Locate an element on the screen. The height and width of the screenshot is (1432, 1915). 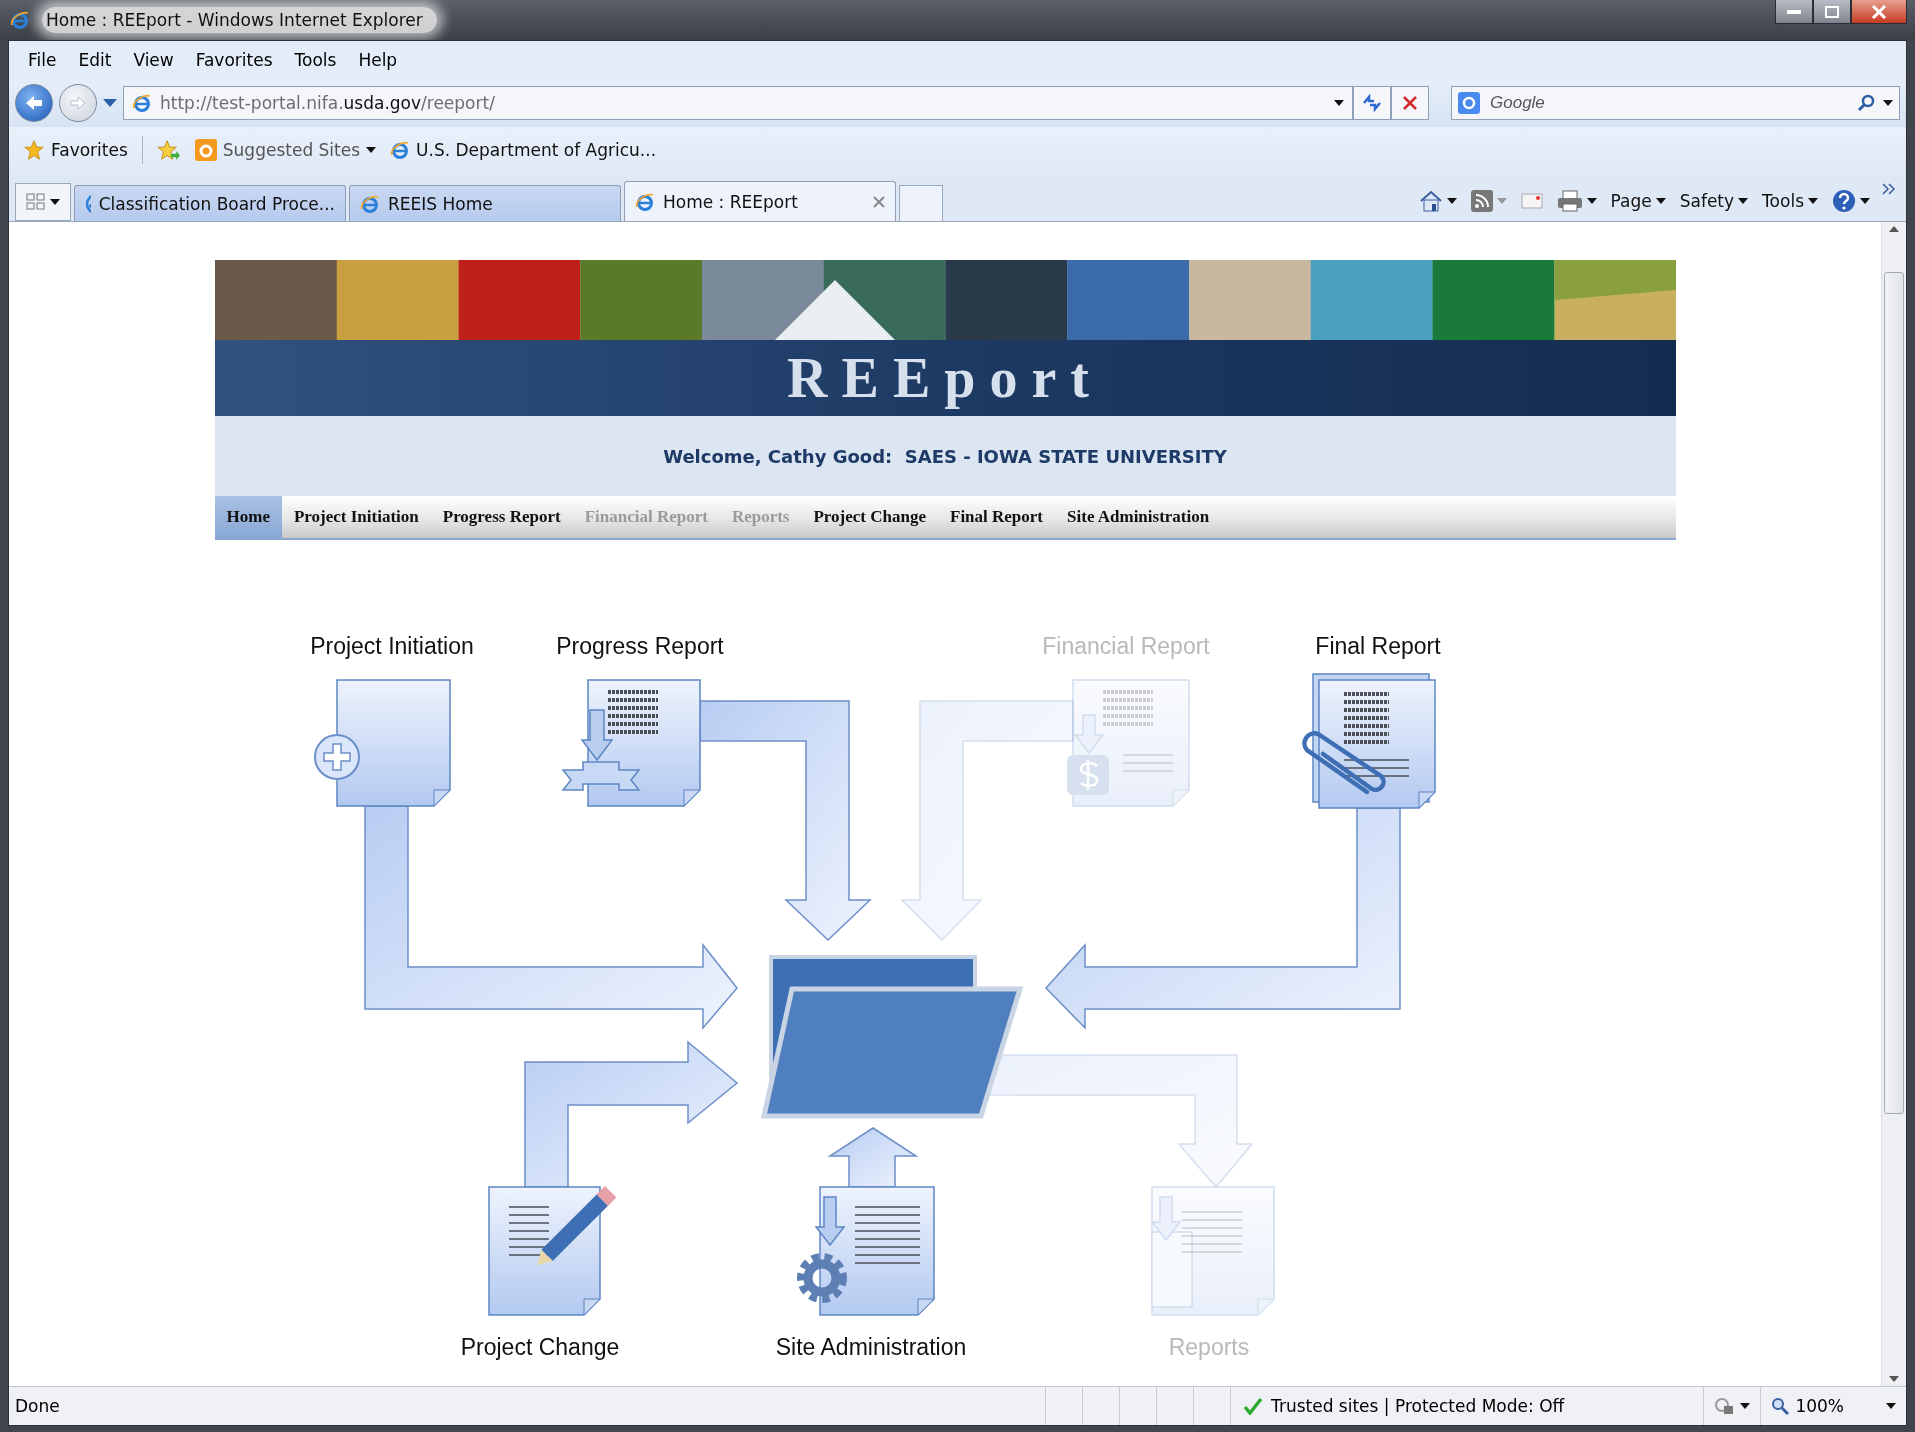
refresh-icon is located at coordinates (1372, 103).